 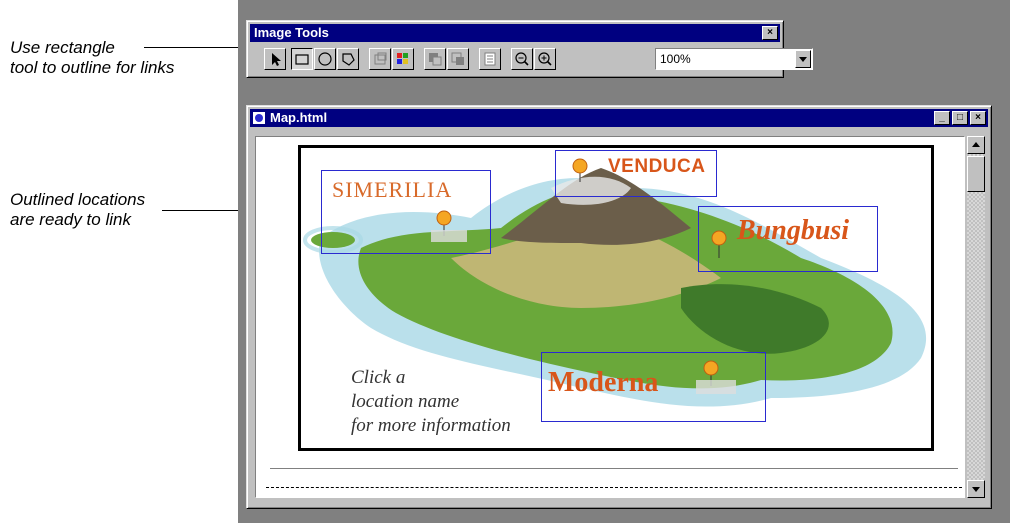 I want to click on frame-icon, so click(x=380, y=58).